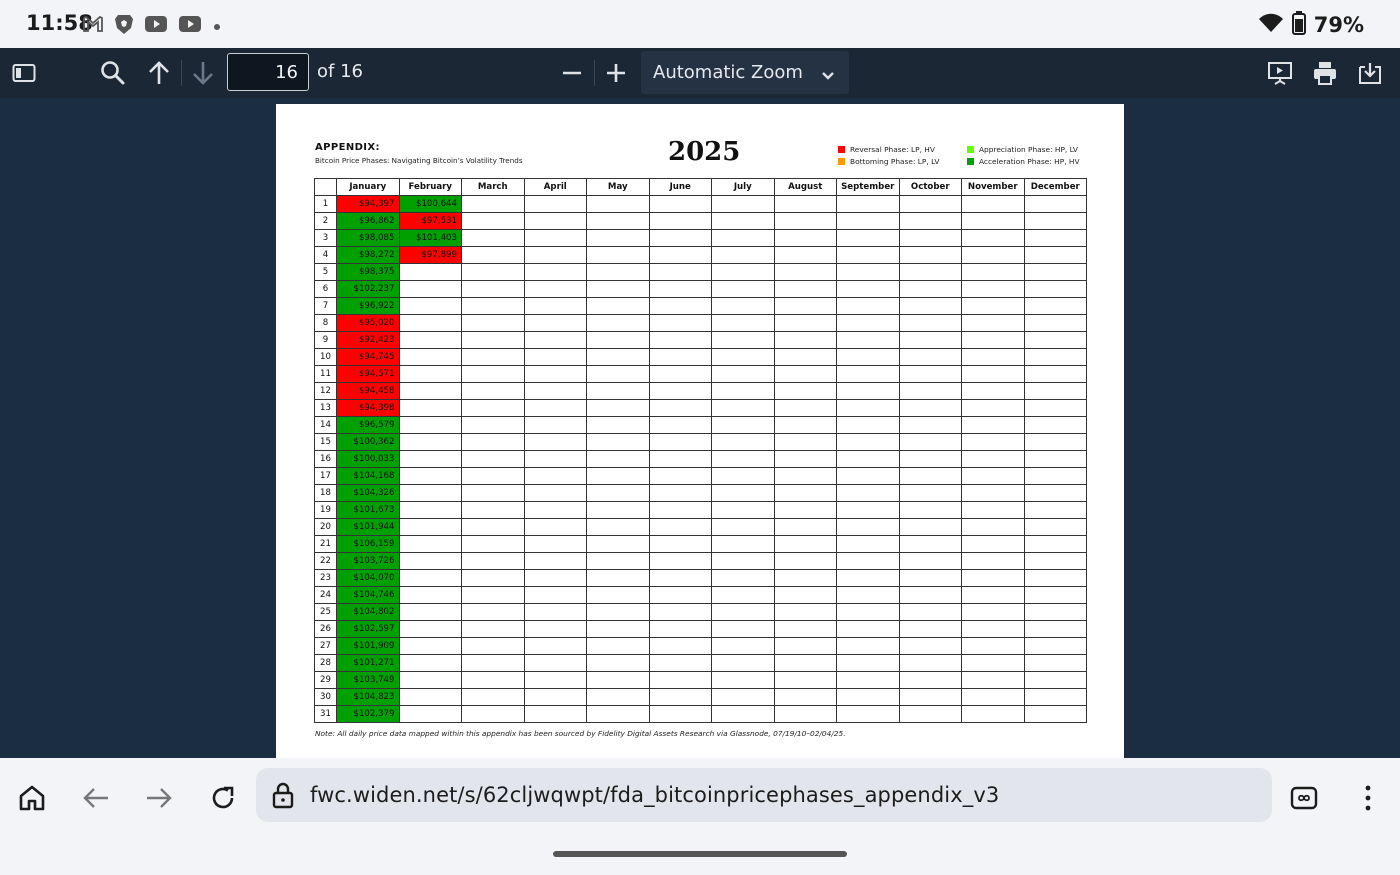 The width and height of the screenshot is (1400, 875). What do you see at coordinates (616, 73) in the screenshot?
I see `zoom-in-icon` at bounding box center [616, 73].